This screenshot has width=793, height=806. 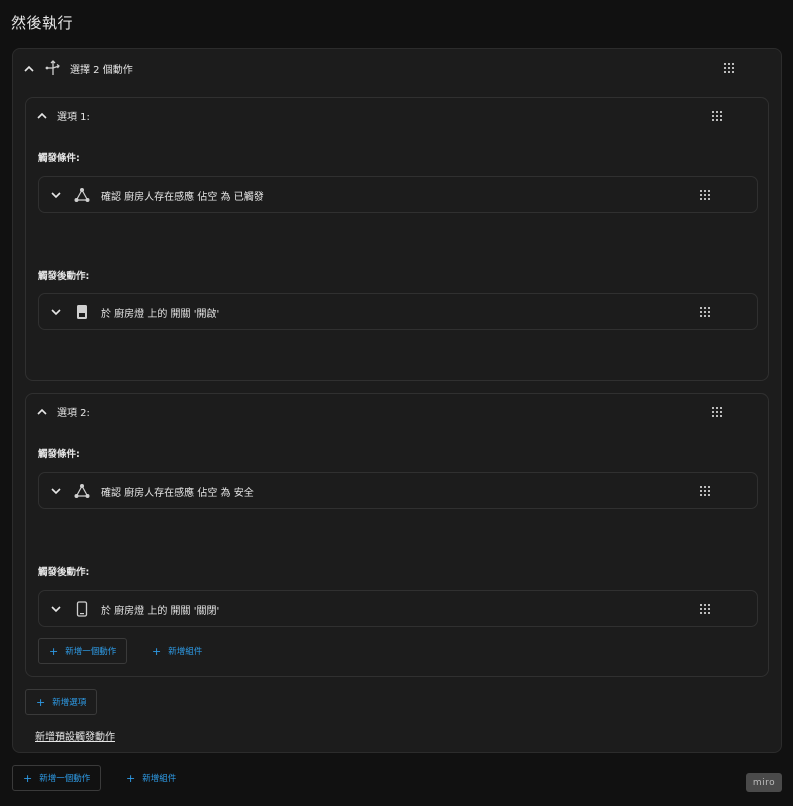 I want to click on option-header-2: 選項 2:, so click(x=62, y=411).